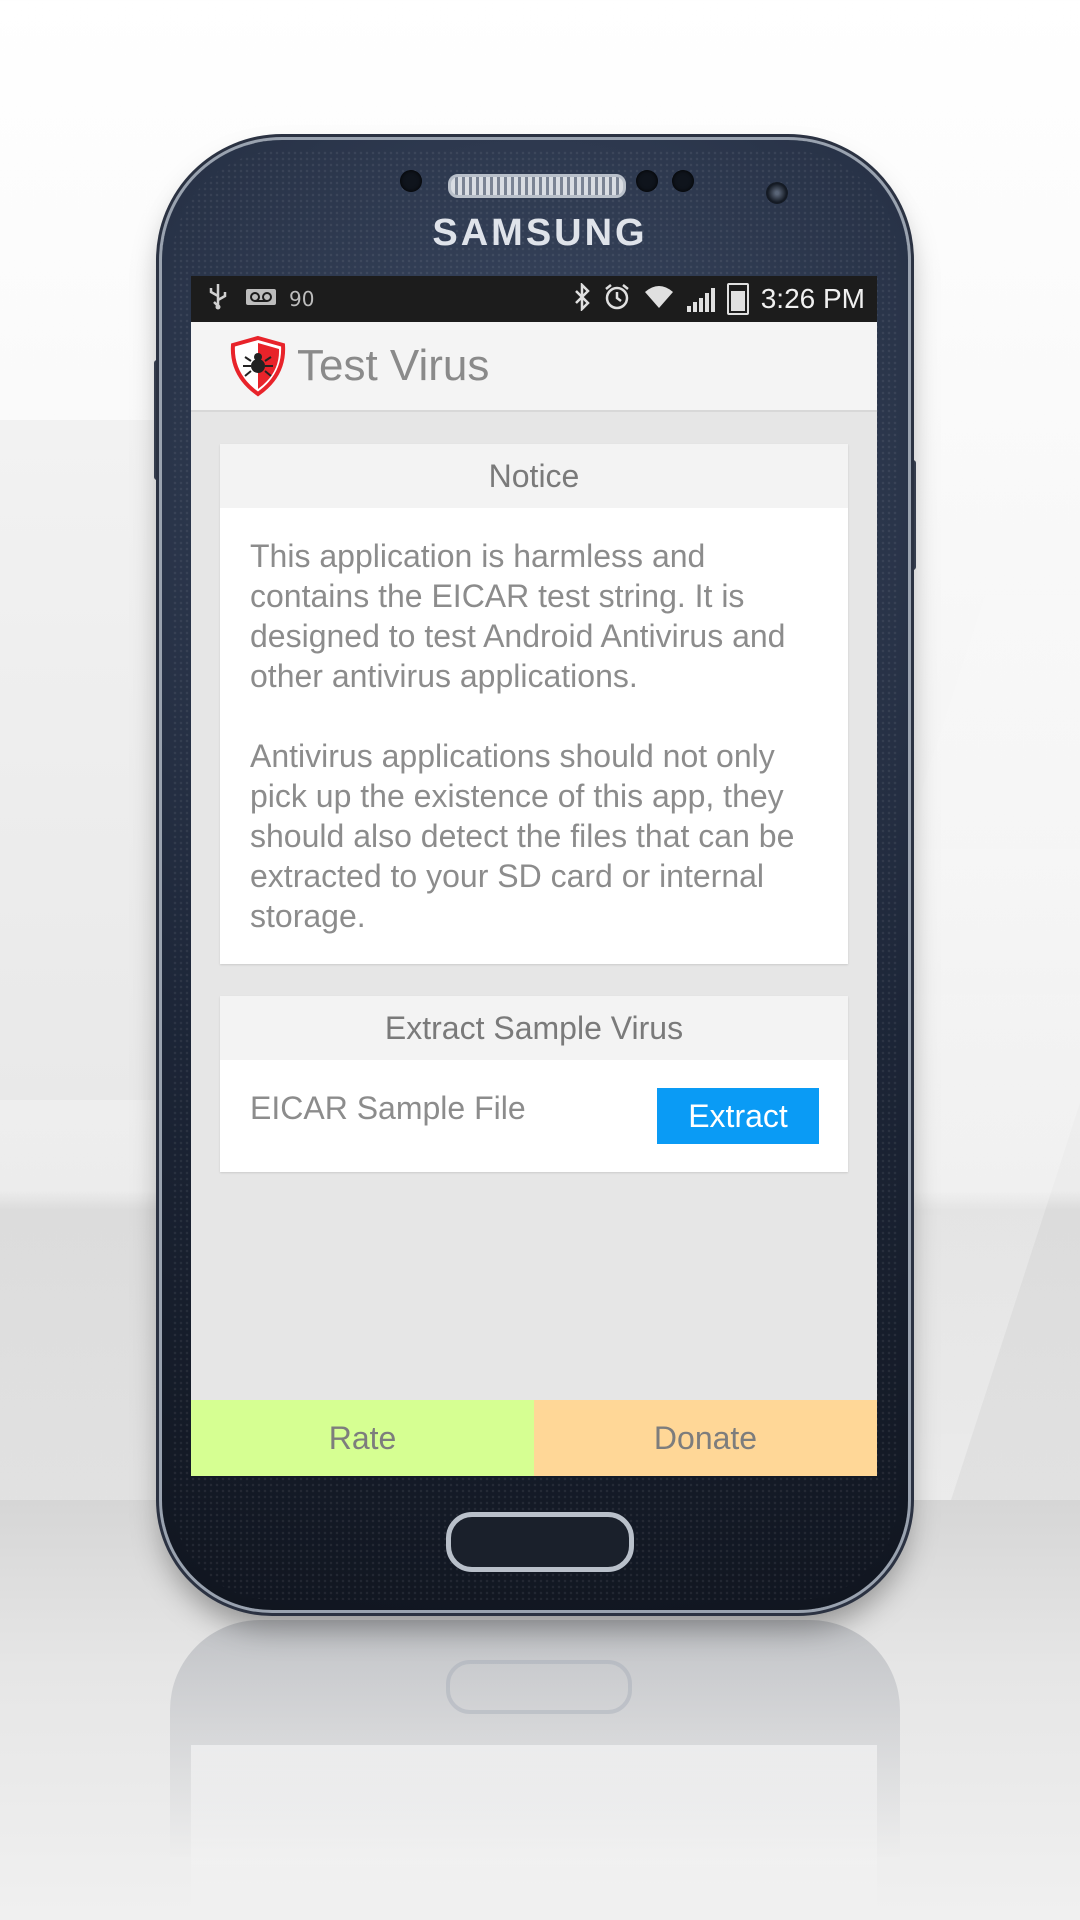 The width and height of the screenshot is (1080, 1920). I want to click on rate-button: Rate, so click(362, 1438).